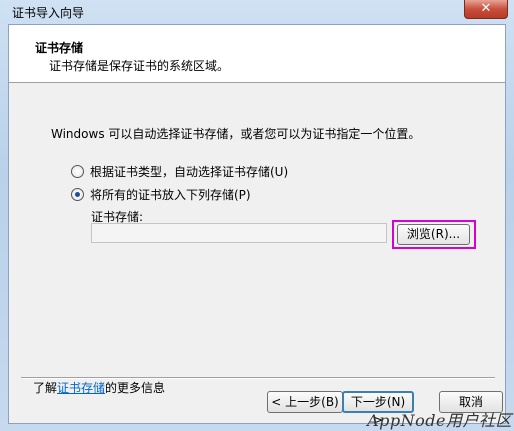  What do you see at coordinates (77, 171) in the screenshot?
I see `radio-auto-select` at bounding box center [77, 171].